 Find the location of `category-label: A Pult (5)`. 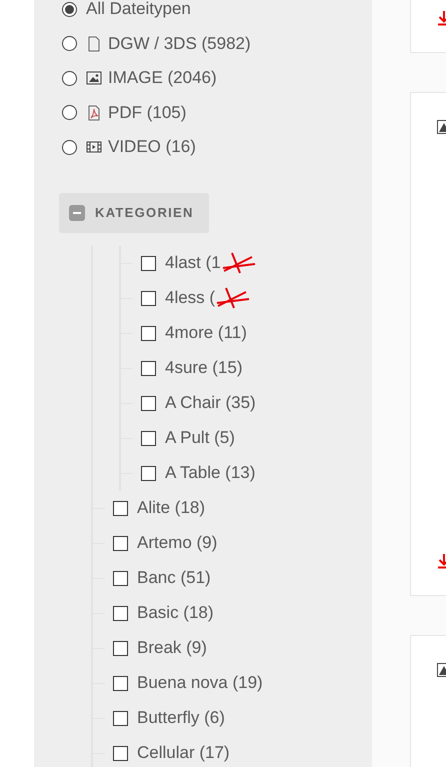

category-label: A Pult (5) is located at coordinates (200, 438).